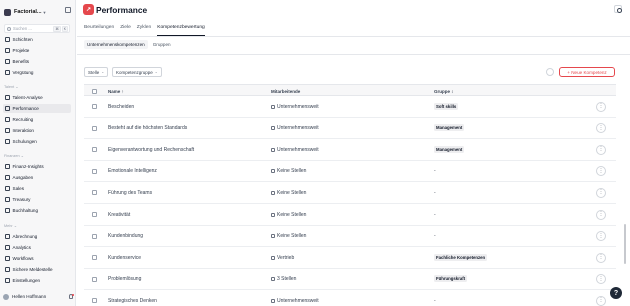 Image resolution: width=630 pixels, height=306 pixels. I want to click on help-button: ?, so click(616, 293).